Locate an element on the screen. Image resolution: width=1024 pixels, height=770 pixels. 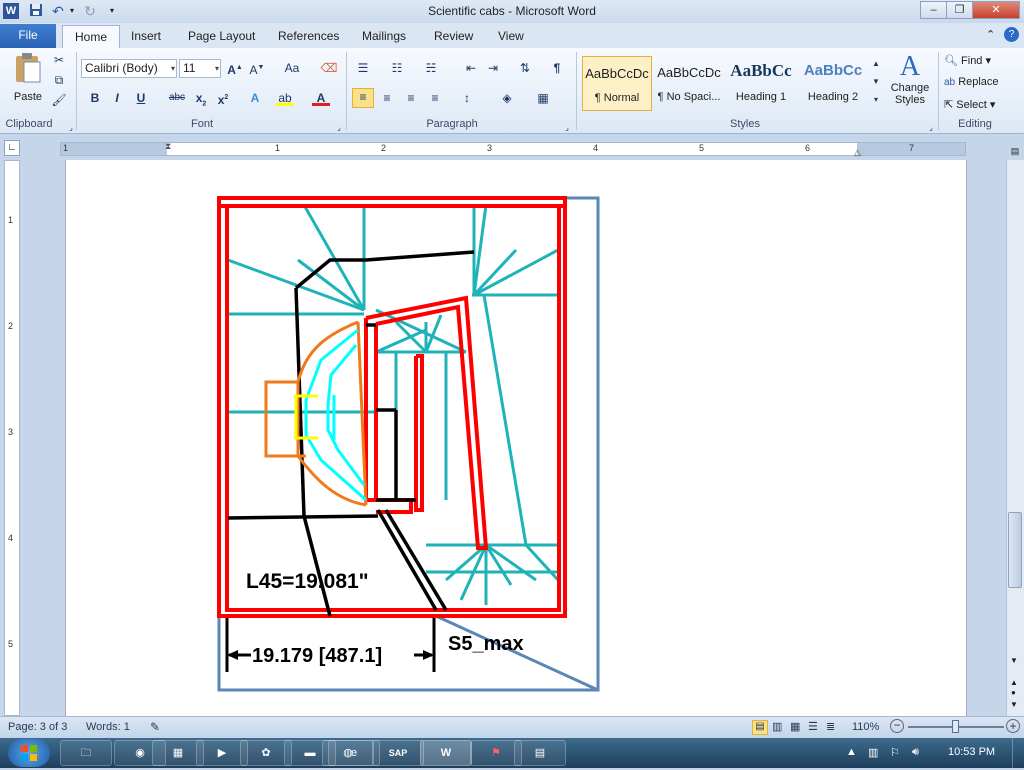
indent-marker-icon: ⧗ is located at coordinates (168, 146).